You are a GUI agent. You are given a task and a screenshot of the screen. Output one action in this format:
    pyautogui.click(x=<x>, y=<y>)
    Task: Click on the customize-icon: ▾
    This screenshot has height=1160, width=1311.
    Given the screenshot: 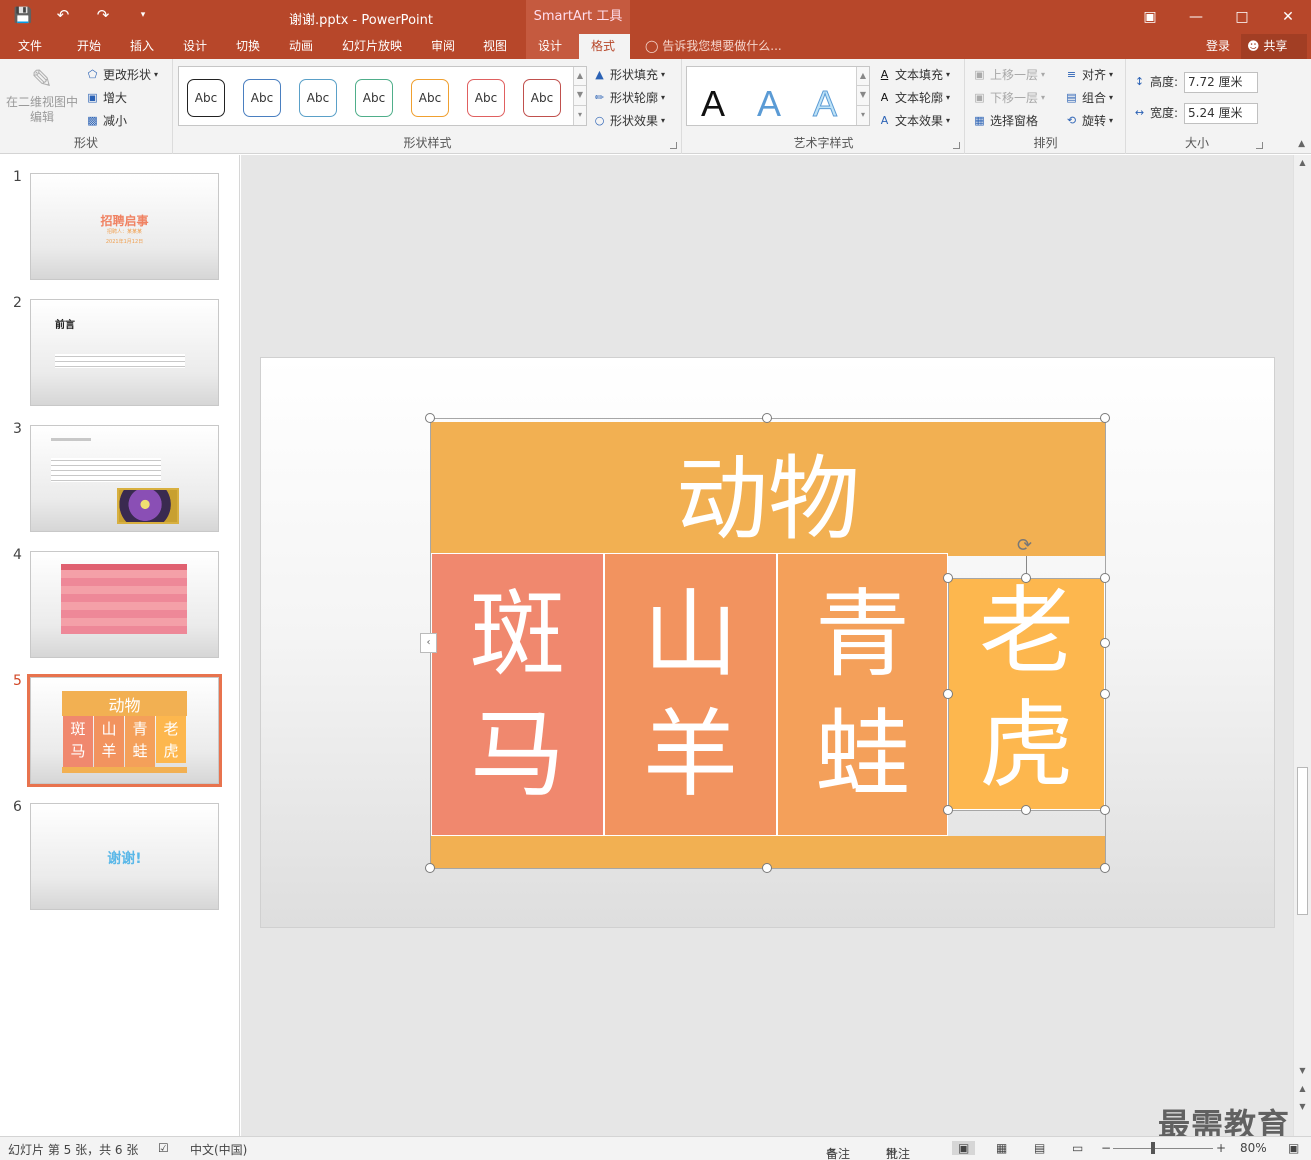 What is the action you would take?
    pyautogui.click(x=143, y=15)
    